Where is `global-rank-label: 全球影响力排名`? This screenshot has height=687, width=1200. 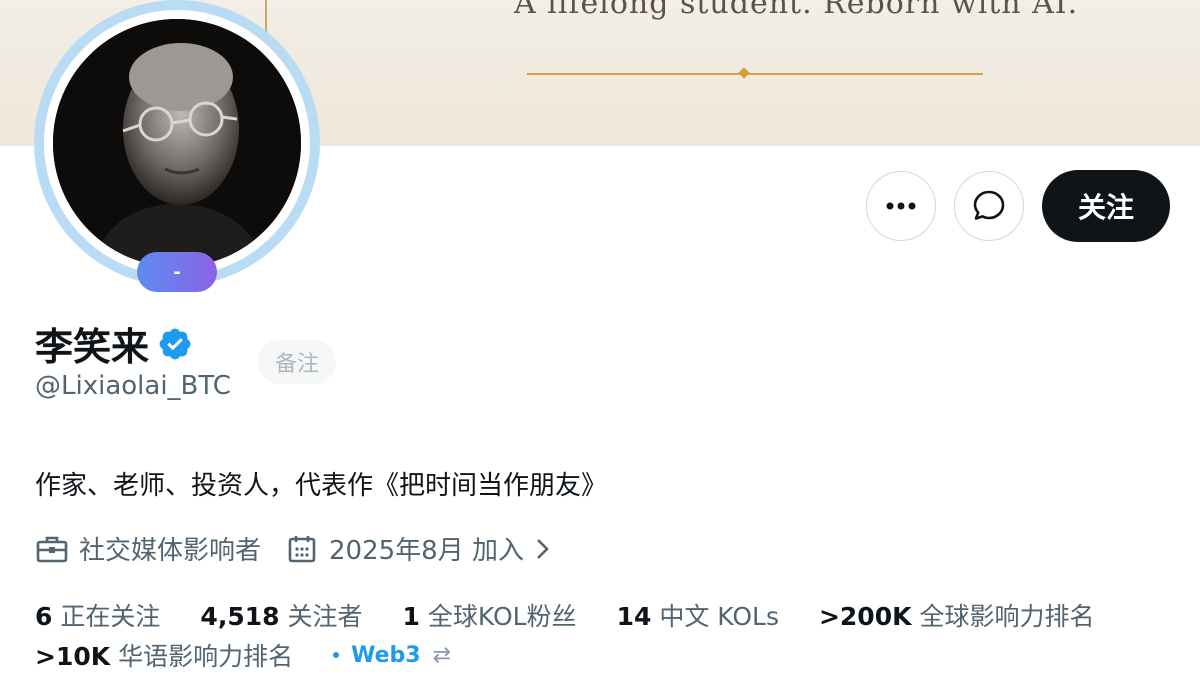
global-rank-label: 全球影响力排名 is located at coordinates (1007, 616).